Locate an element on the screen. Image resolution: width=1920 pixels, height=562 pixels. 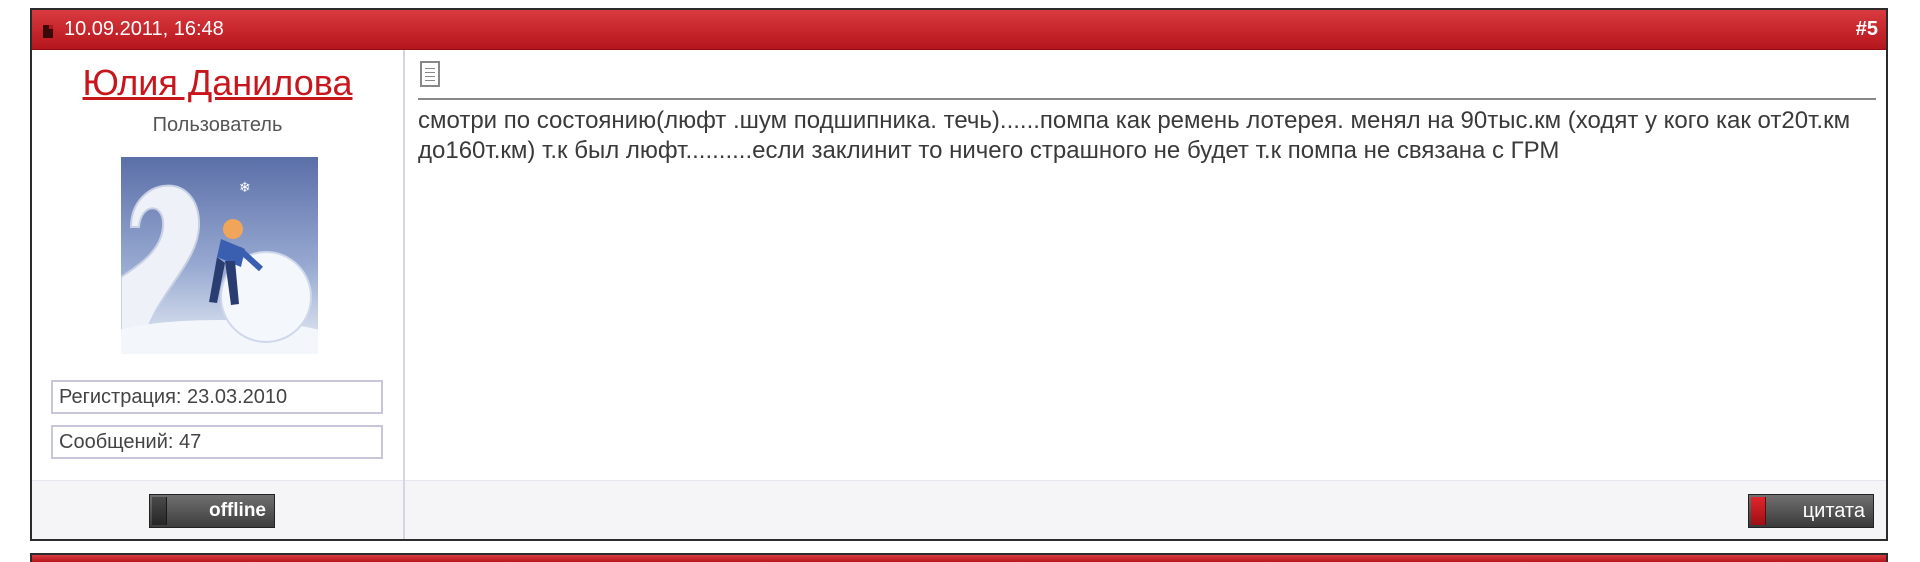
post-date: 10.09.2011, 16:48 is located at coordinates (144, 29).